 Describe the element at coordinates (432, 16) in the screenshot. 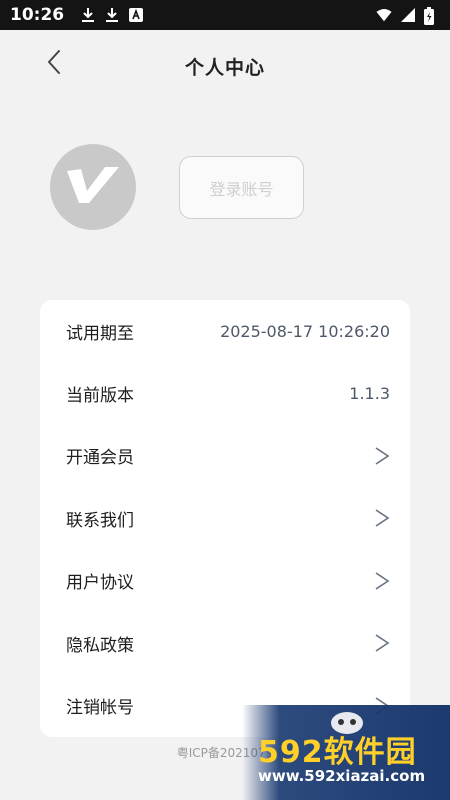

I see `battery-icon` at that location.